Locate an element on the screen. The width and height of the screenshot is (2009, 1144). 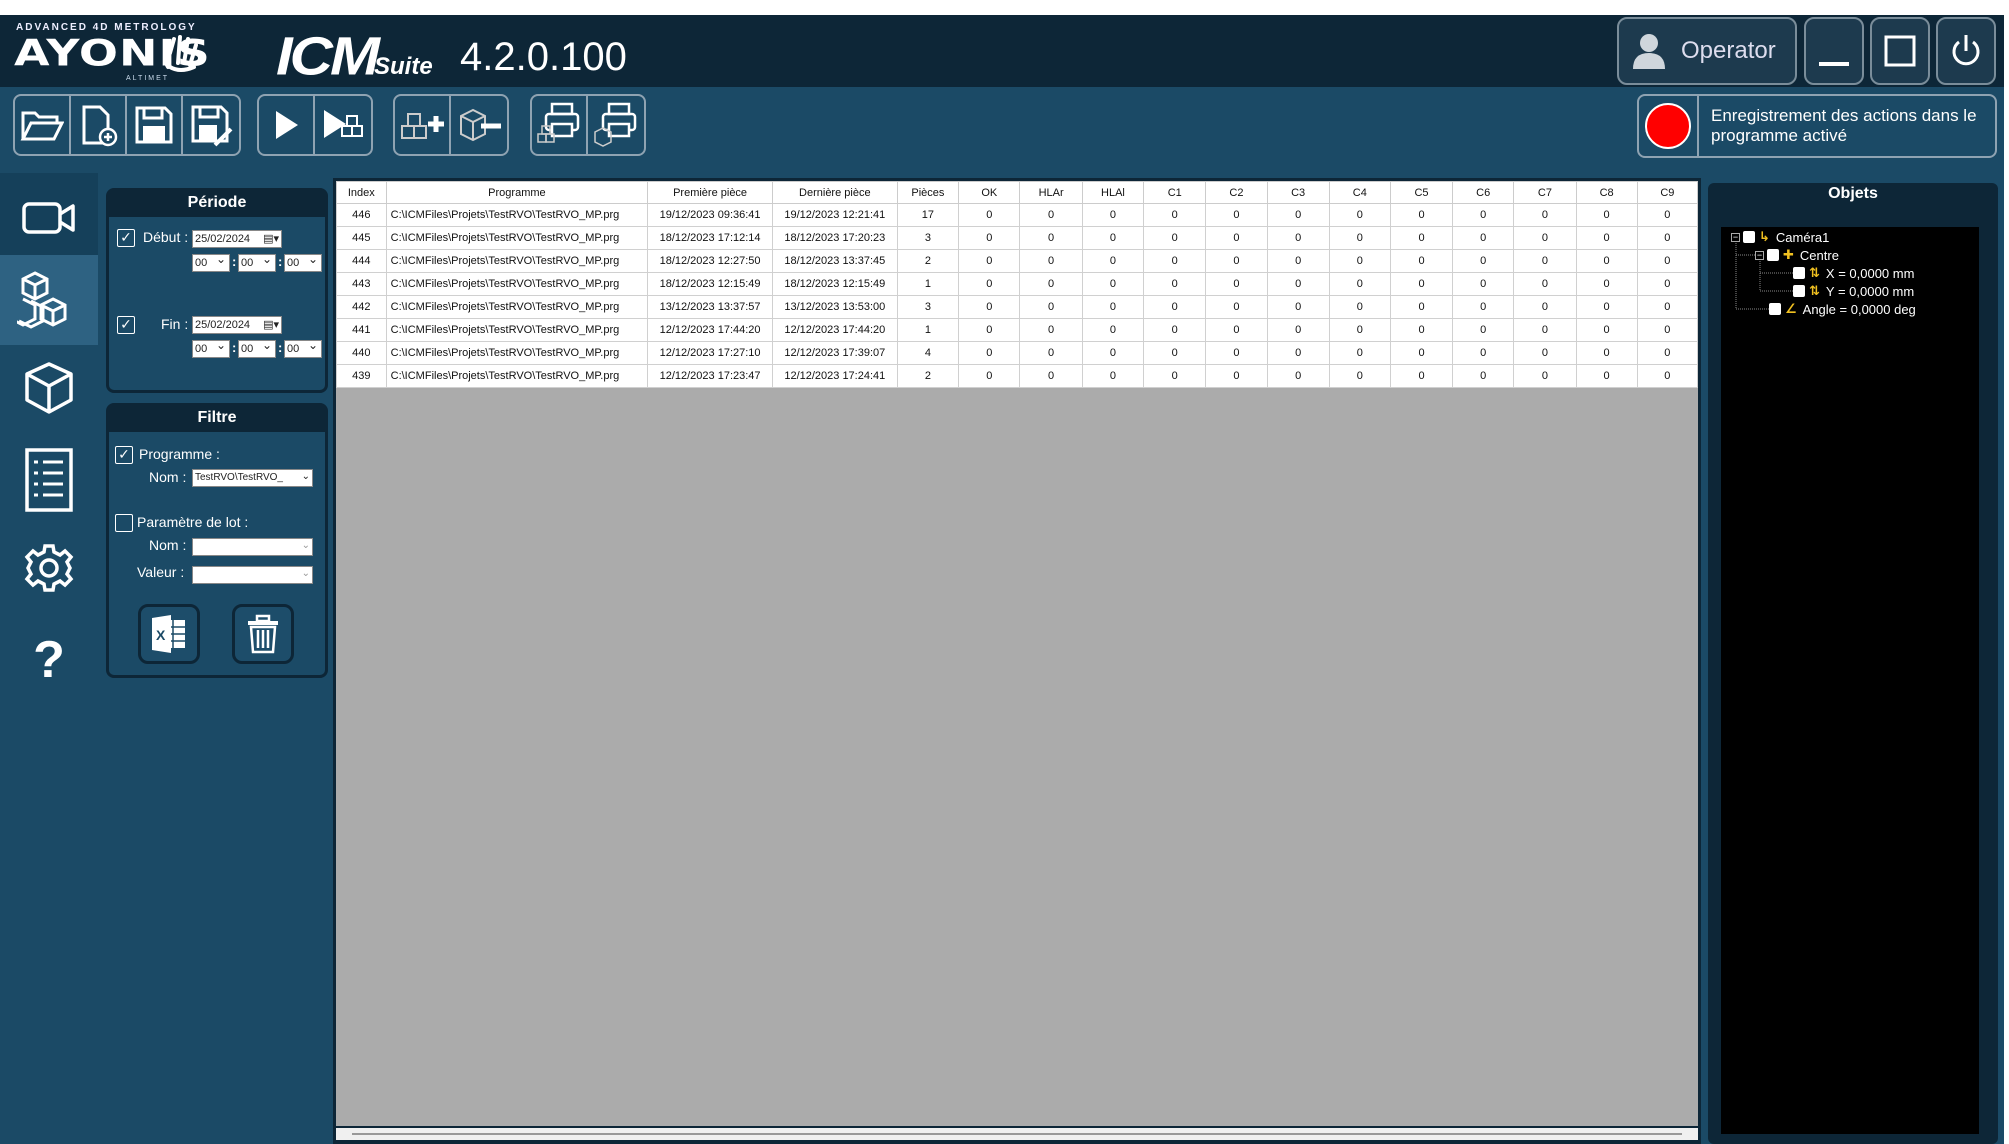
sidebar-item-object is located at coordinates (49, 388).